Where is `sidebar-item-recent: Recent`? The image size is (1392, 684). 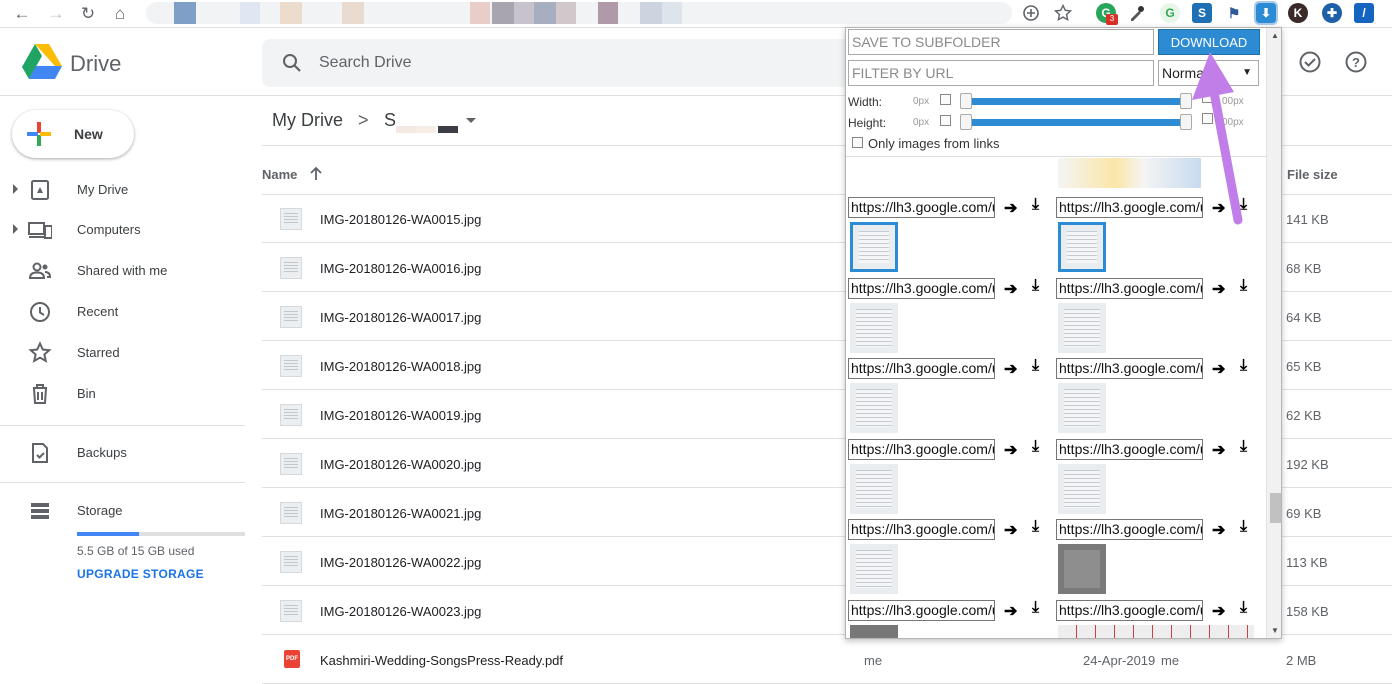 sidebar-item-recent: Recent is located at coordinates (122, 312).